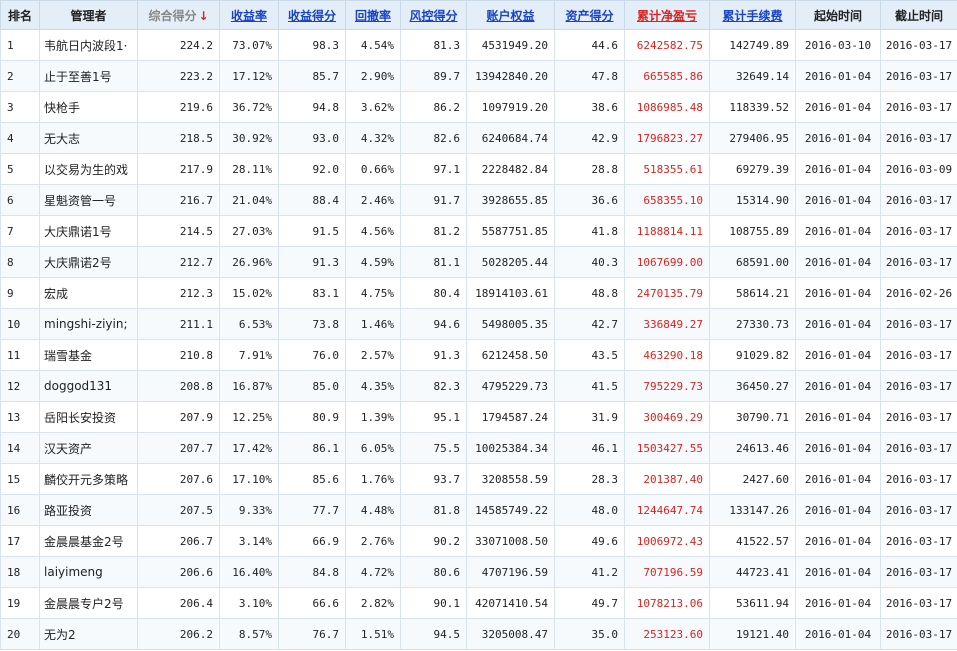 The height and width of the screenshot is (651, 957). What do you see at coordinates (510, 15) in the screenshot?
I see `col-equity: 账户权益` at bounding box center [510, 15].